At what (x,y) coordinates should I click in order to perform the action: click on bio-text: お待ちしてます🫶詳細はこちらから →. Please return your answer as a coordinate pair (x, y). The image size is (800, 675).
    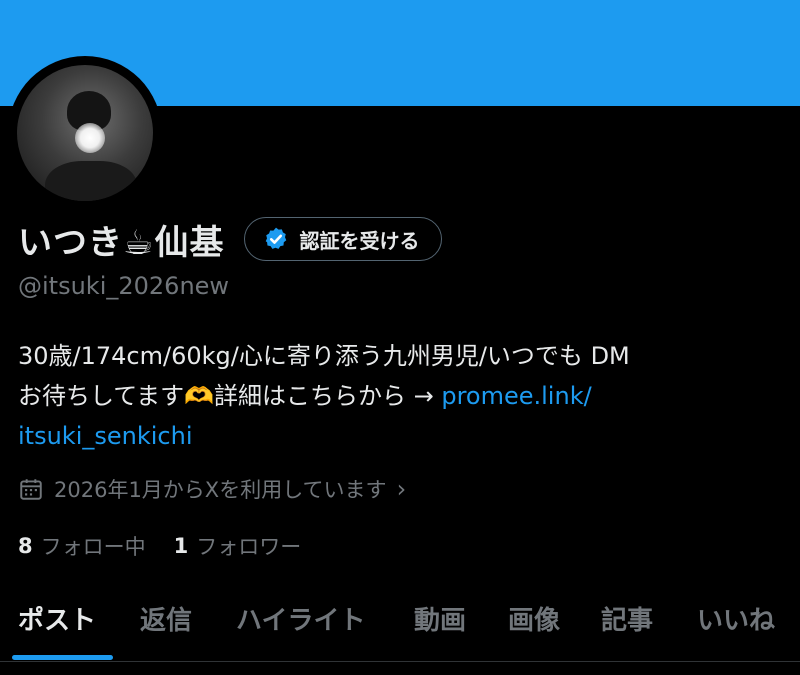
    Looking at the image, I should click on (230, 396).